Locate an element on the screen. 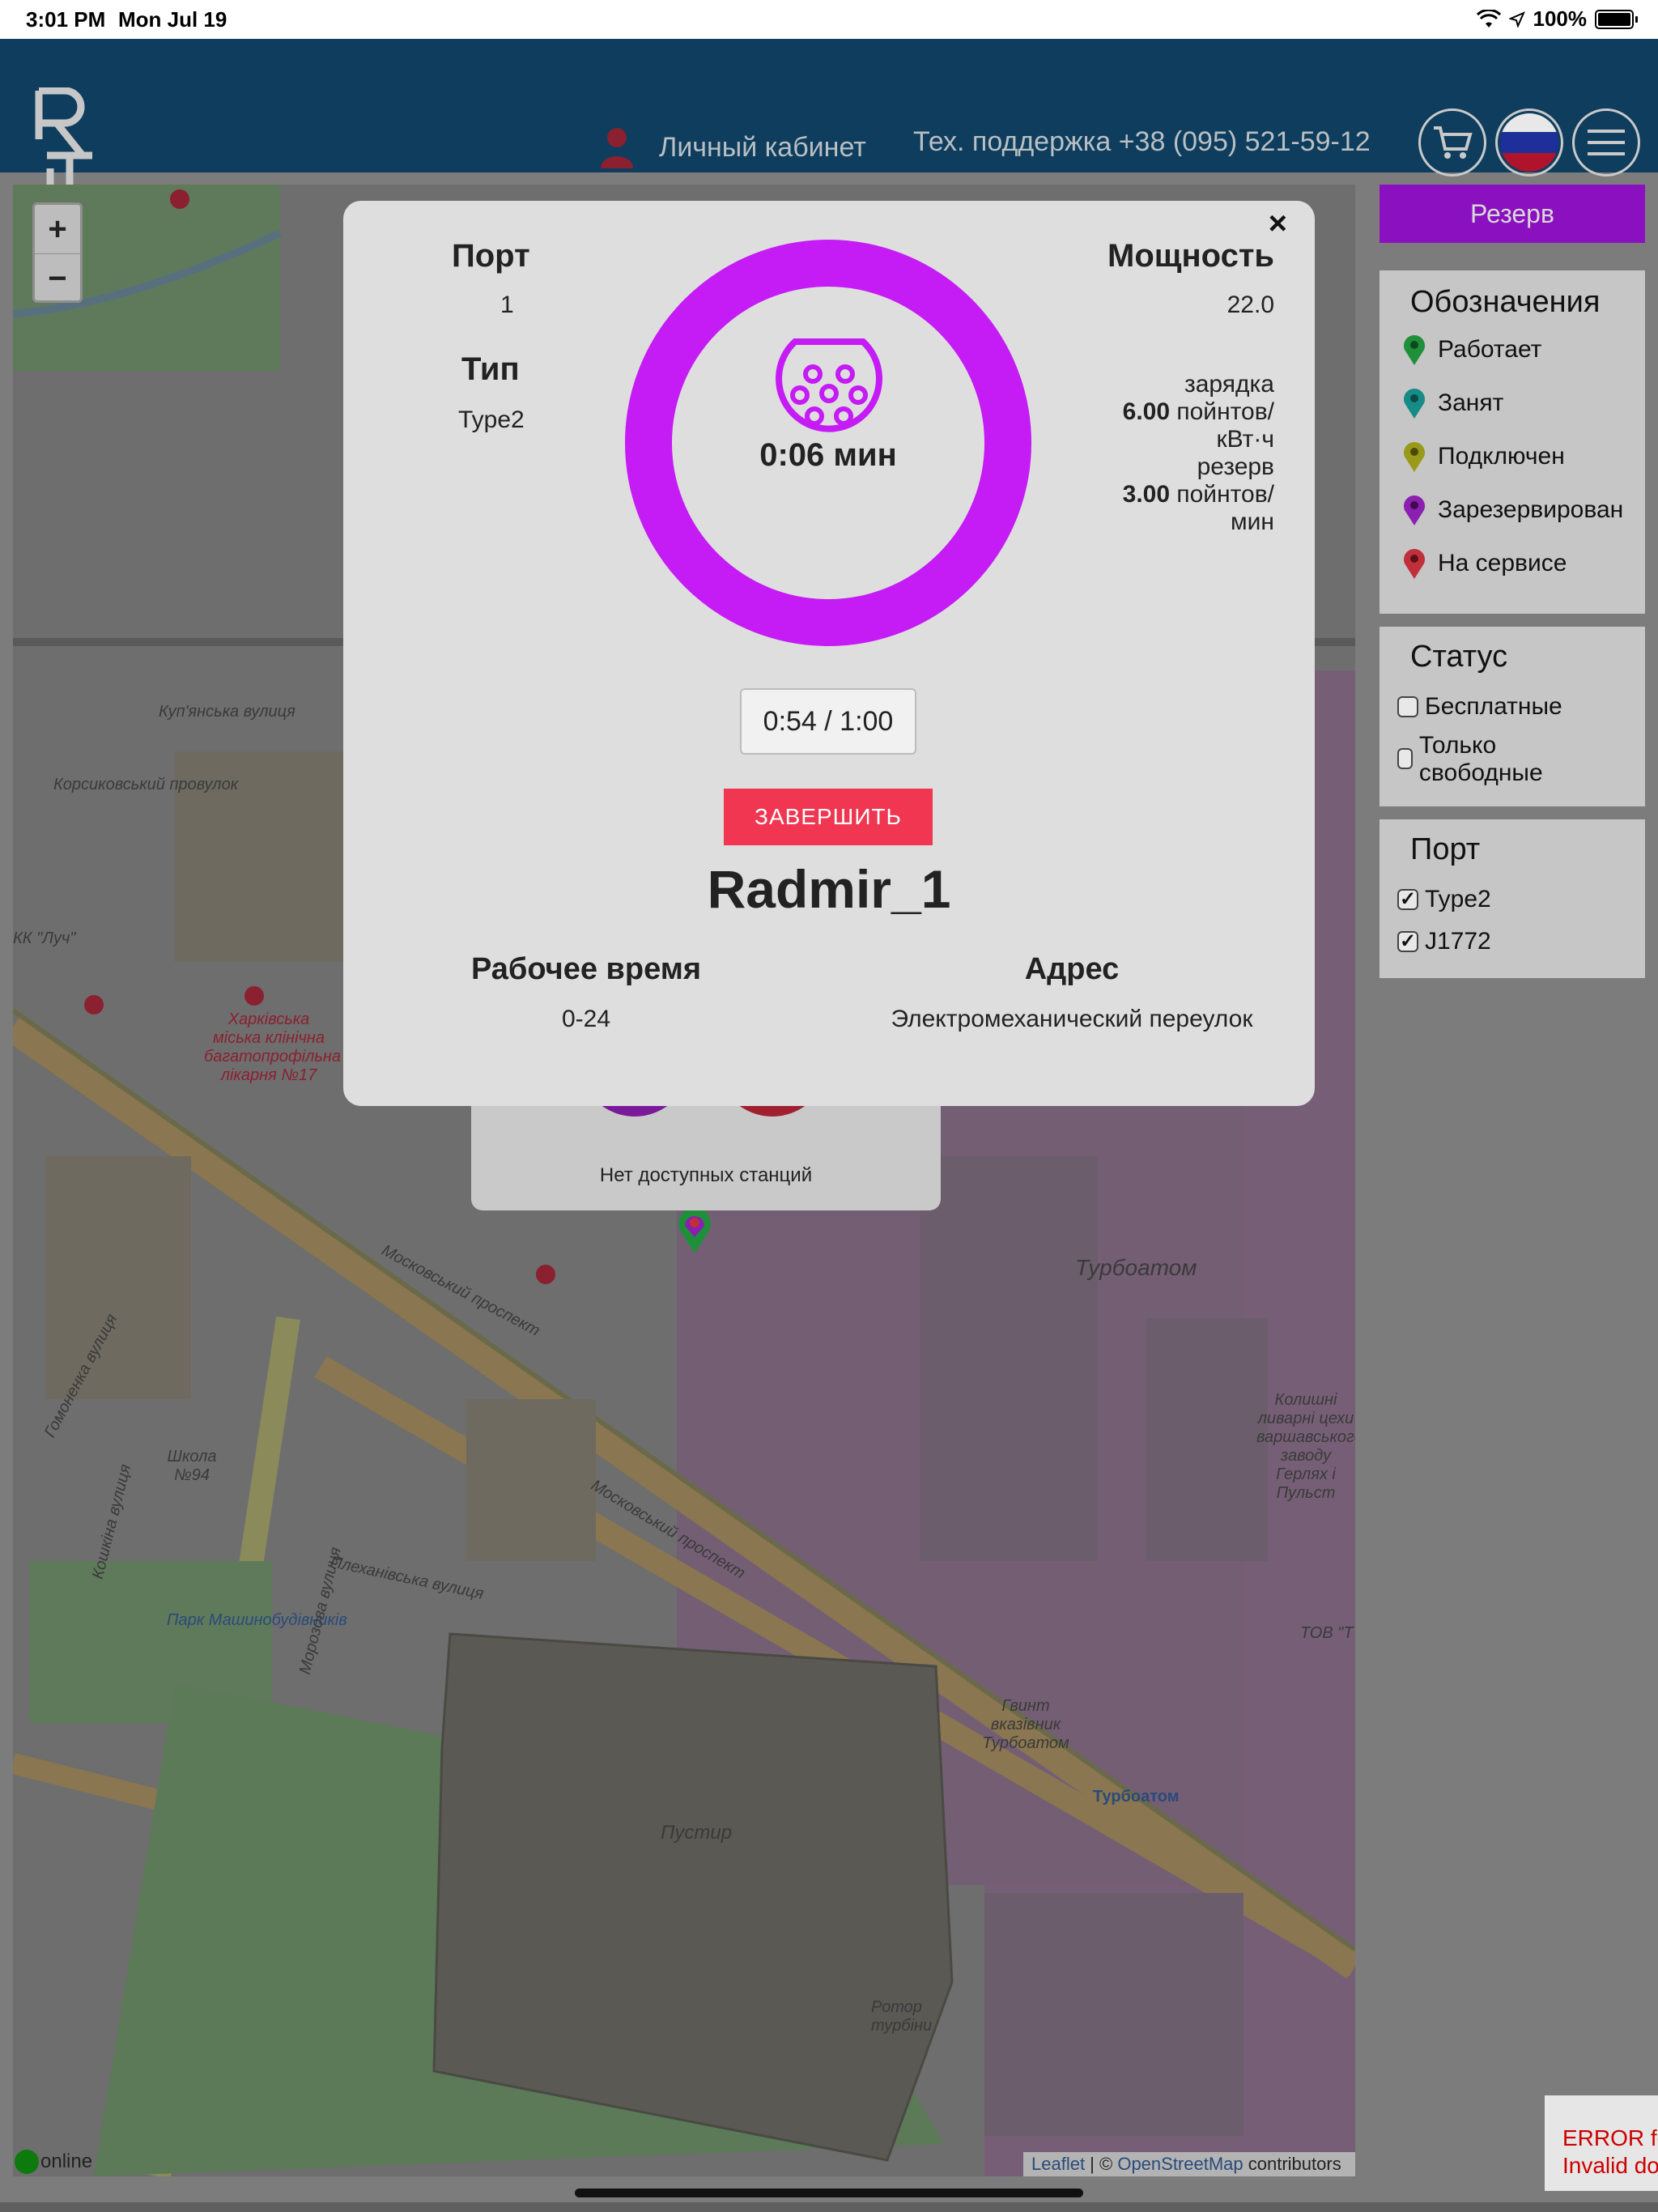  error-toast: ERROR fo Invalid do is located at coordinates (1601, 2143).